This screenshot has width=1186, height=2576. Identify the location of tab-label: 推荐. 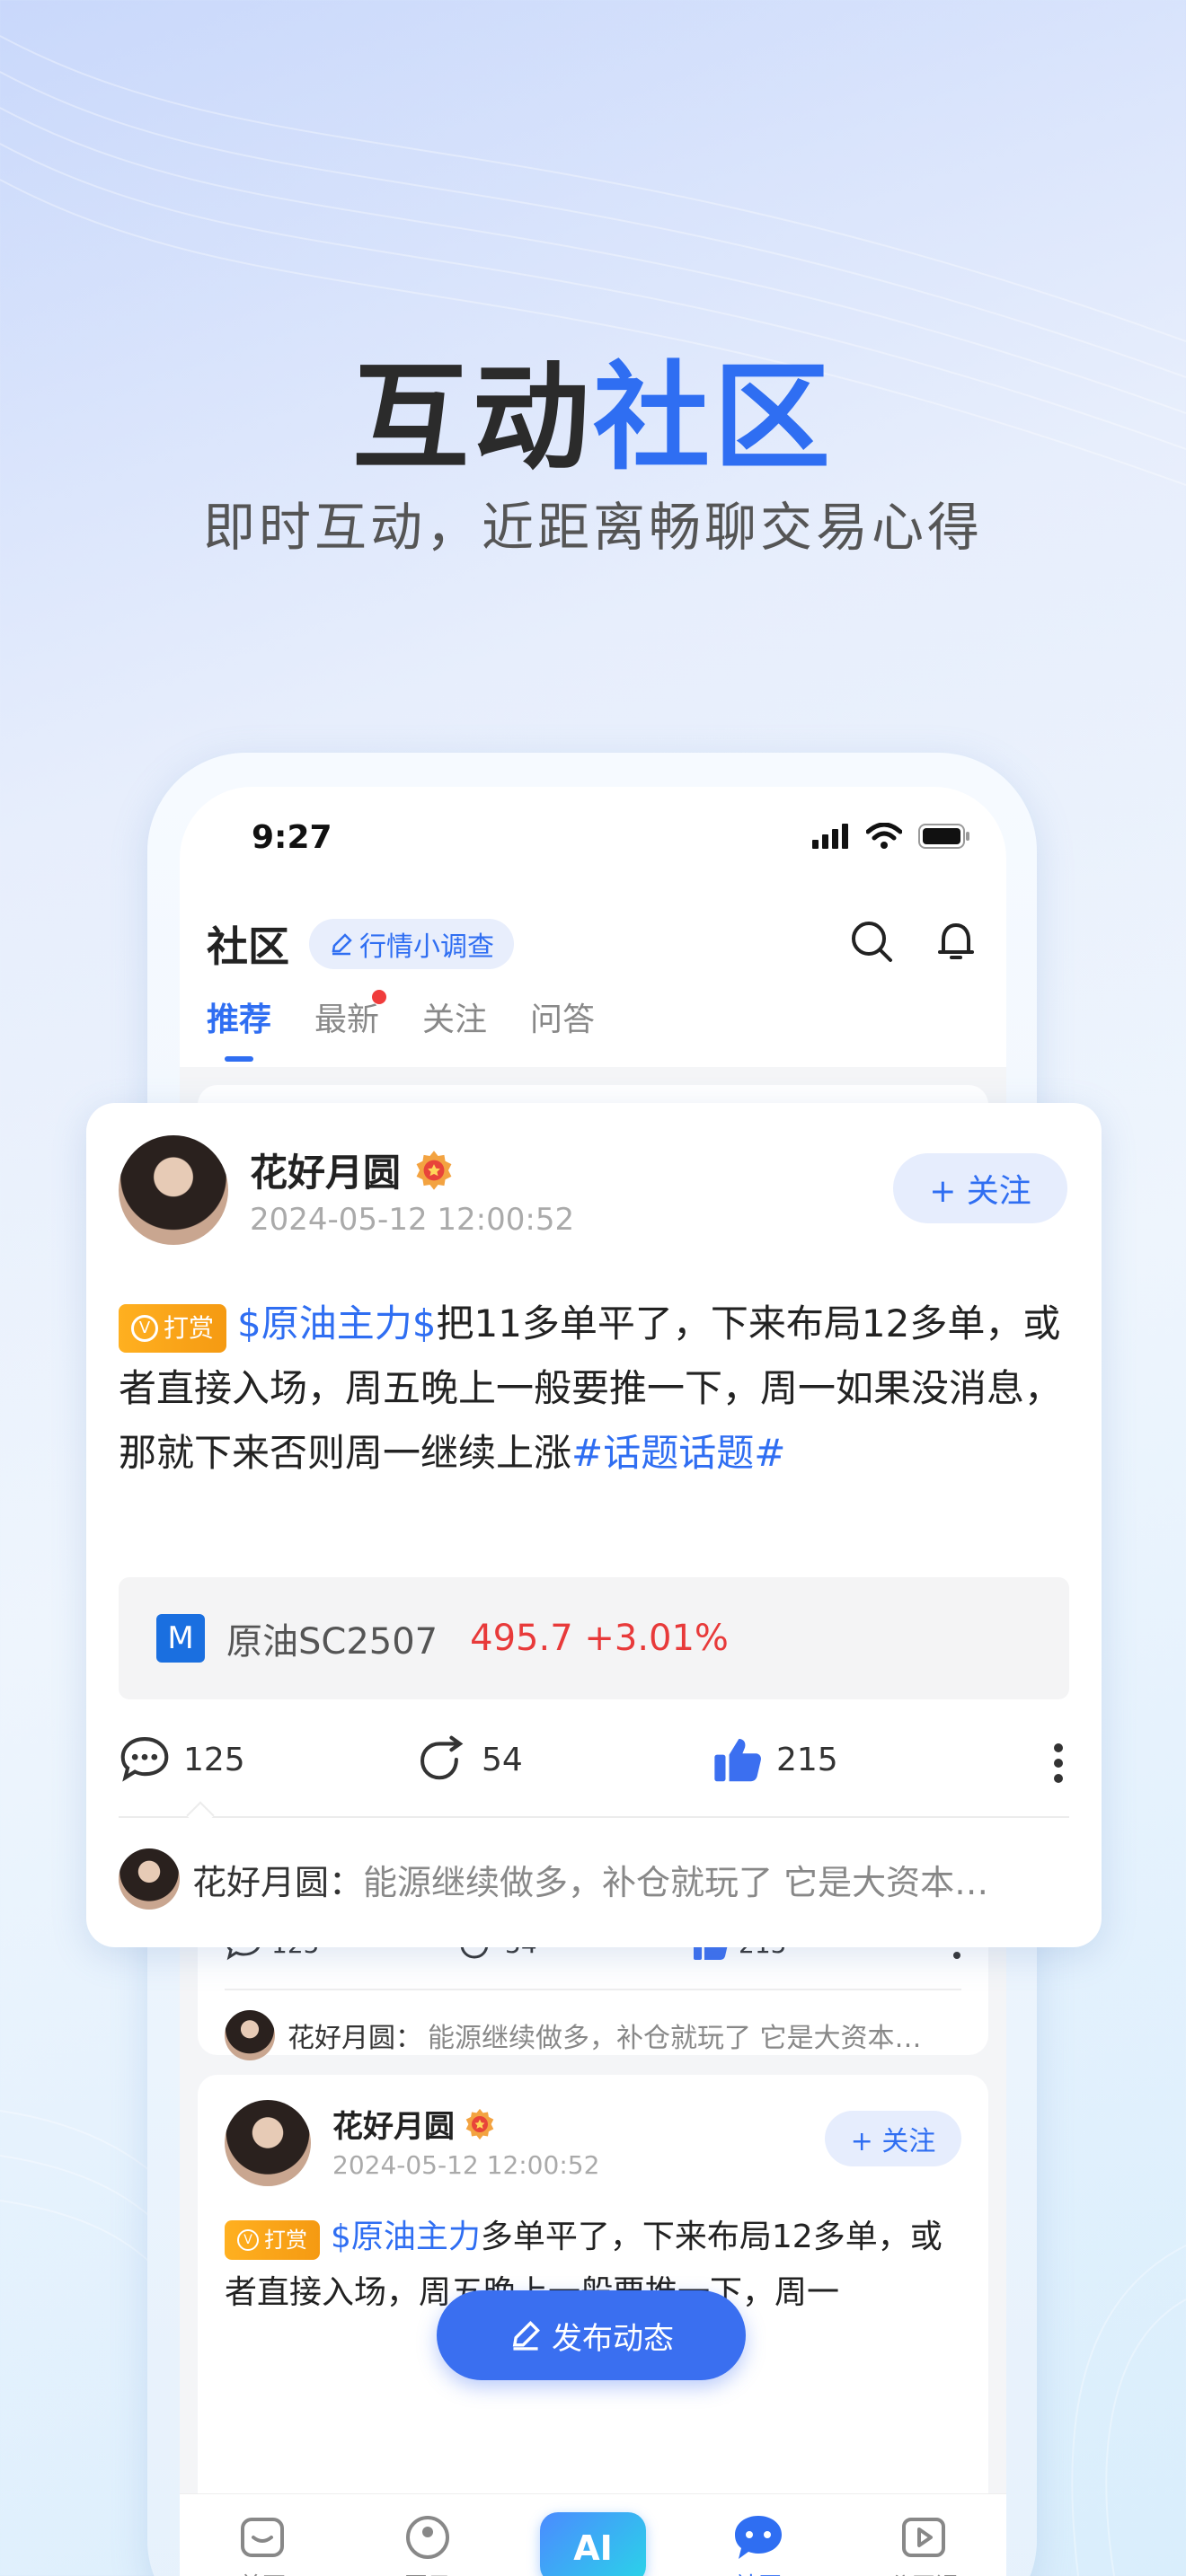
(239, 1019).